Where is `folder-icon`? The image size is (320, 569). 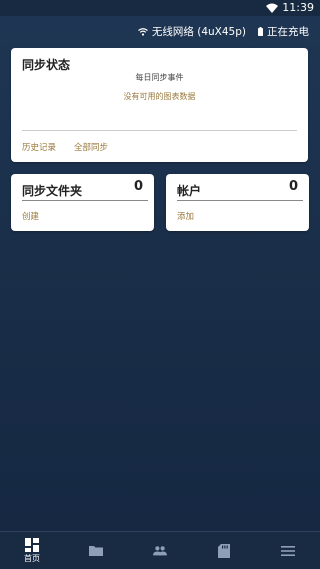
folder-icon is located at coordinates (96, 550).